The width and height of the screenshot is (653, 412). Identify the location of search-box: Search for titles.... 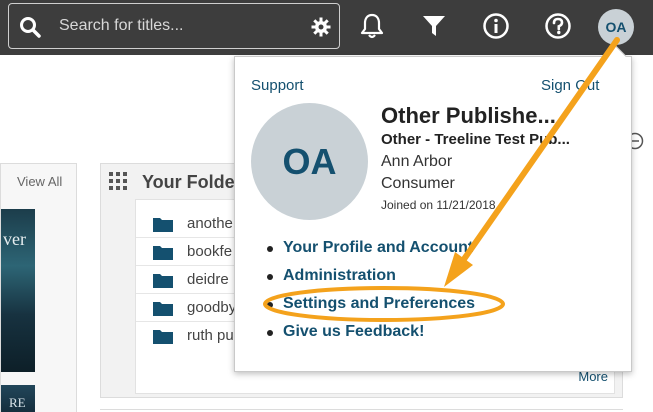
(174, 26).